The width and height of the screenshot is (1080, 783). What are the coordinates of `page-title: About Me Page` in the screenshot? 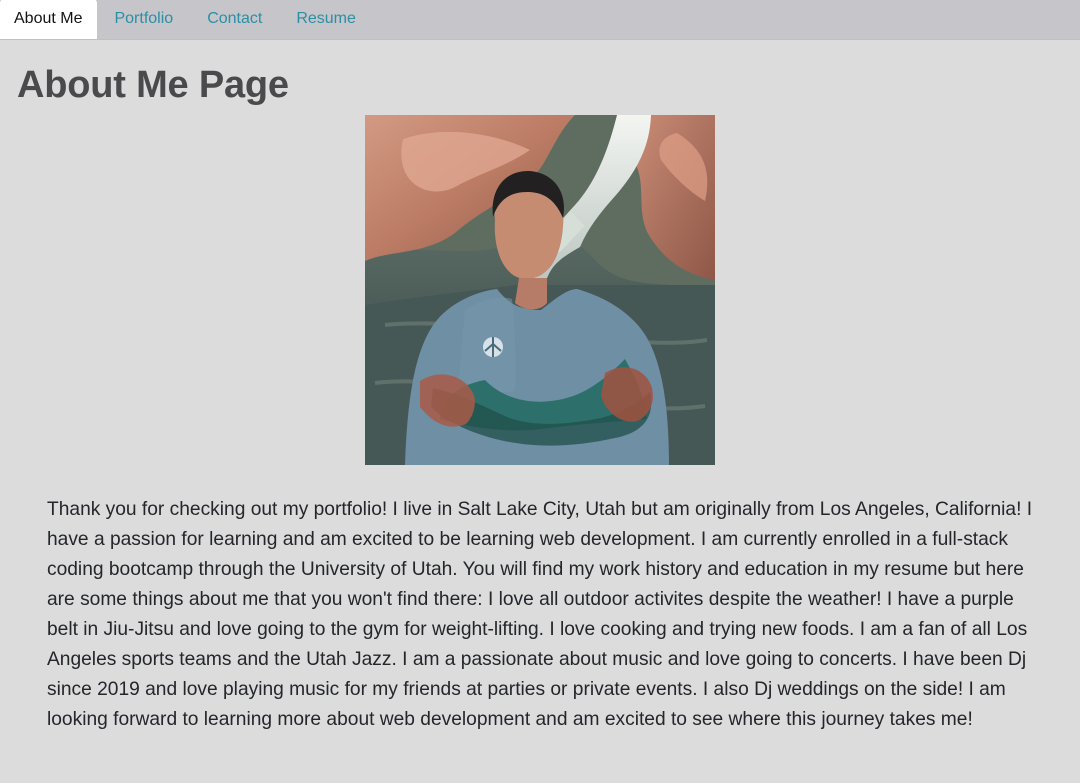 It's located at (153, 85).